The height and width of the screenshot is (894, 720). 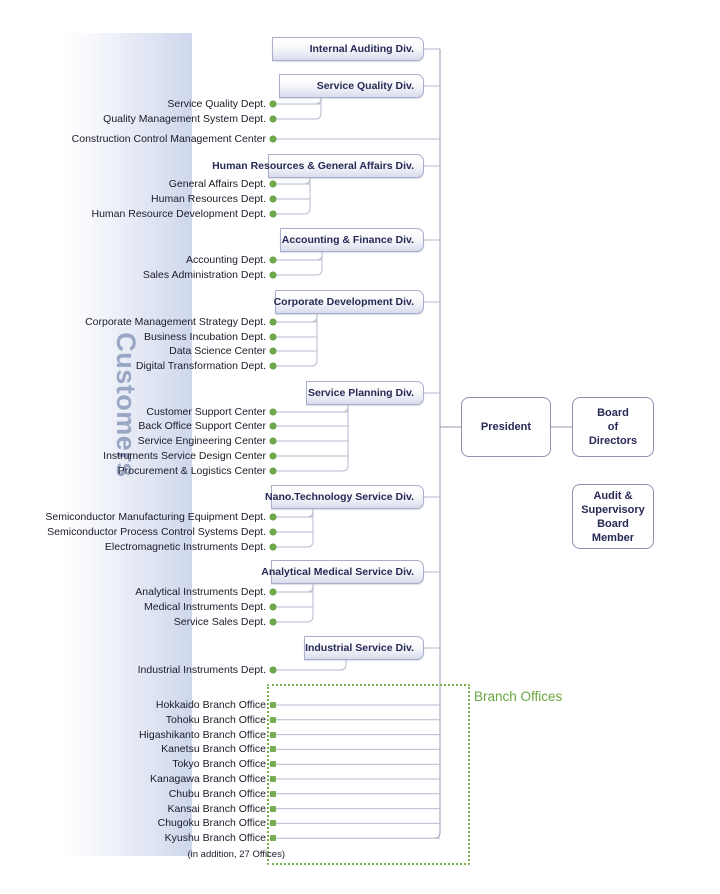 I want to click on department-label: Digital Transformation Dept., so click(x=200, y=366).